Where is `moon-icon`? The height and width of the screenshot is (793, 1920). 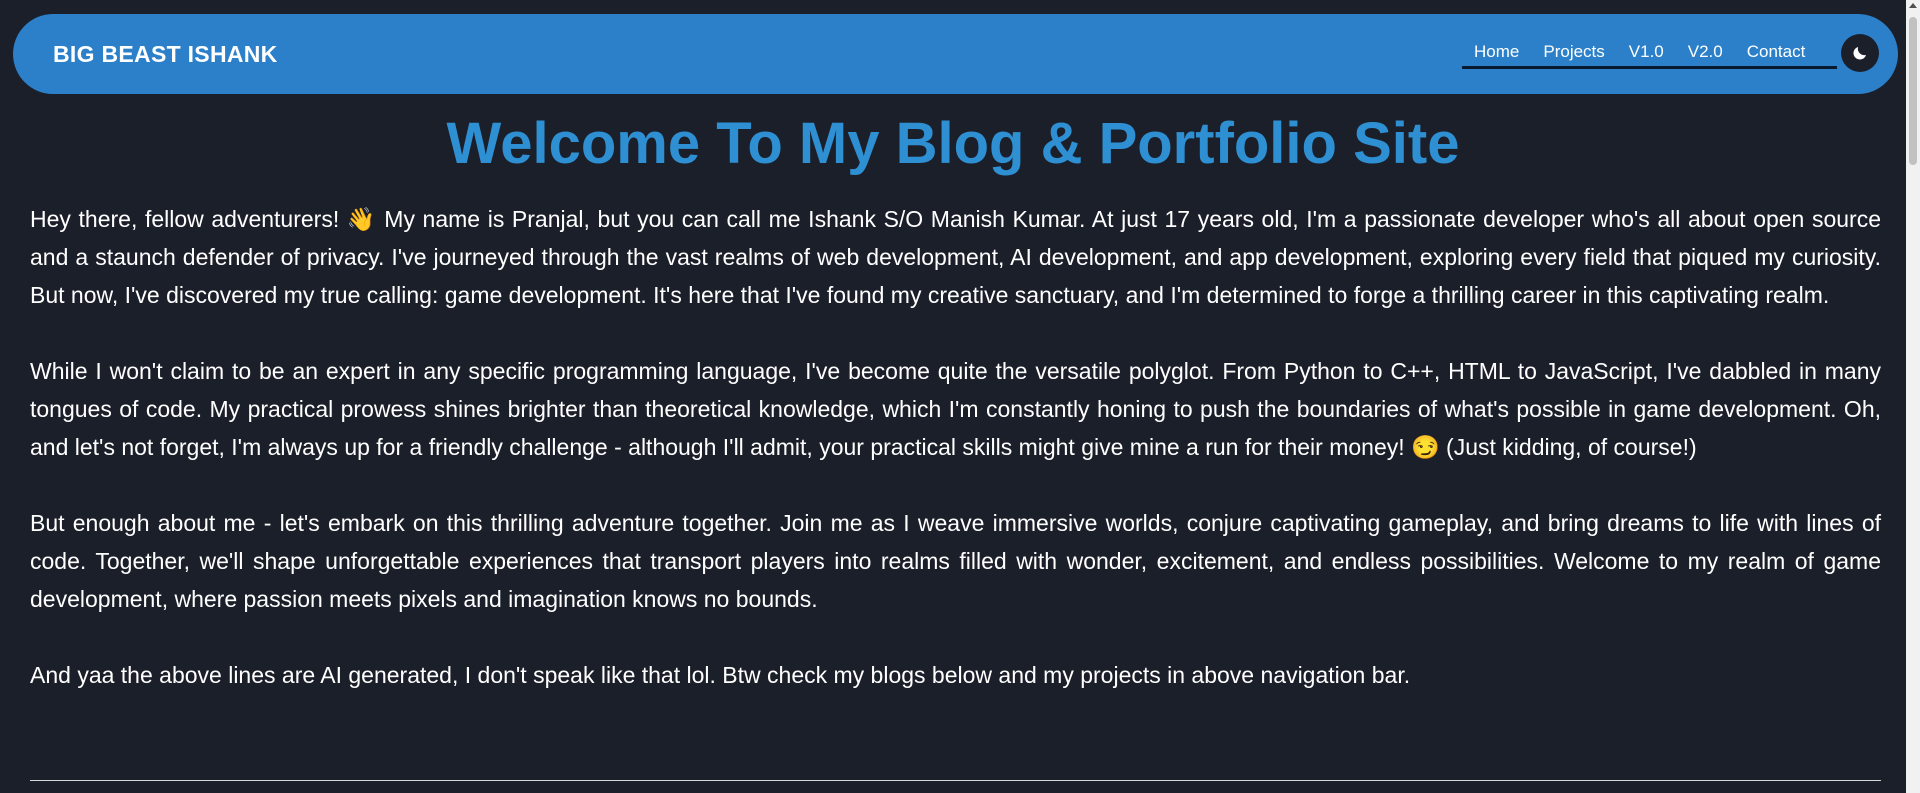 moon-icon is located at coordinates (1859, 53).